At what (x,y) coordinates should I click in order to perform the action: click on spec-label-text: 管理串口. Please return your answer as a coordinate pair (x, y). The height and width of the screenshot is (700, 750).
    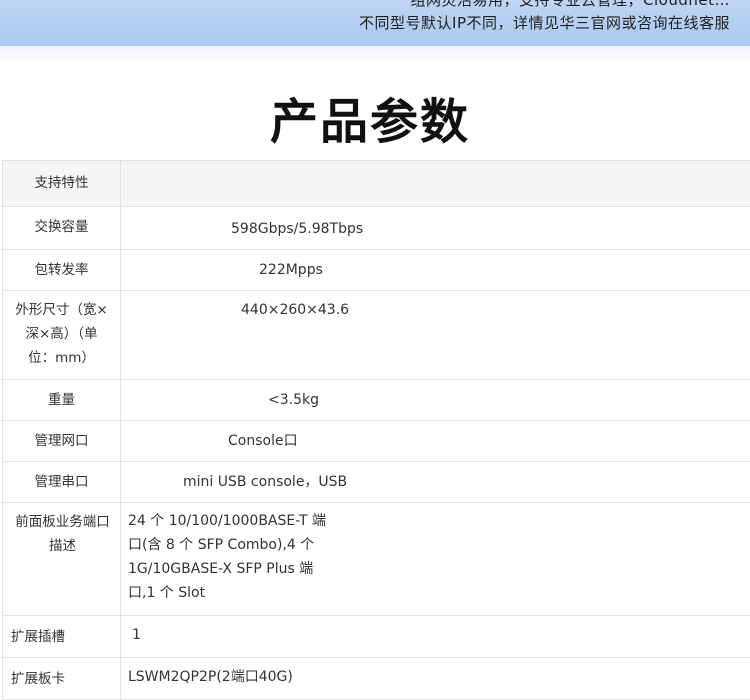
    Looking at the image, I should click on (61, 482).